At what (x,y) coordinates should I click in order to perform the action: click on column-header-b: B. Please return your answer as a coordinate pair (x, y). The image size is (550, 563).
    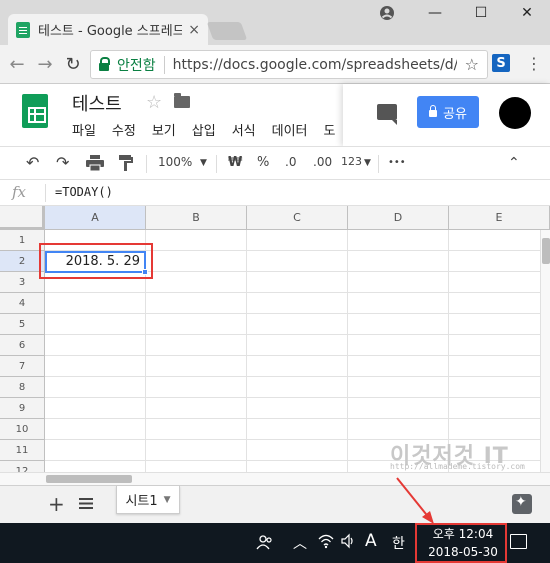
    Looking at the image, I should click on (196, 218).